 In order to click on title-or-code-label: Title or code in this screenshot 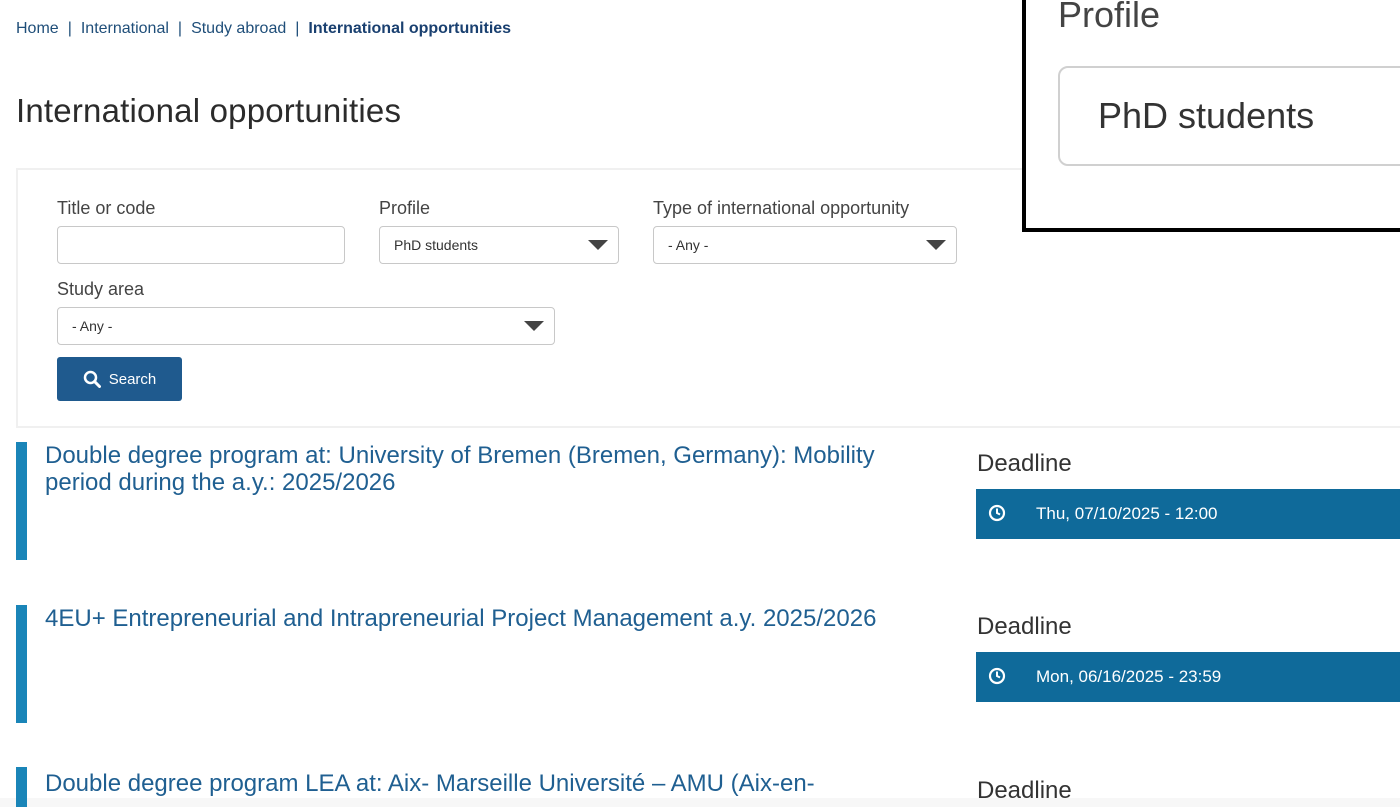, I will do `click(106, 208)`.